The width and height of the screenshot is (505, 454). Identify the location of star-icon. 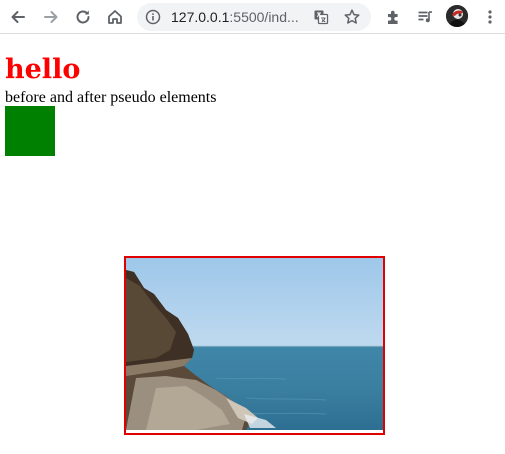
(352, 17).